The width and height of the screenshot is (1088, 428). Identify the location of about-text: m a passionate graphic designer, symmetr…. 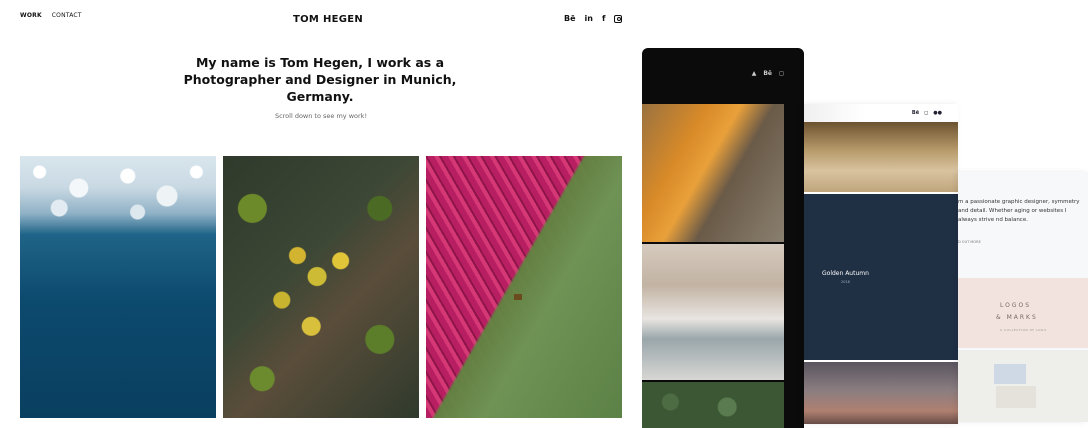
(1019, 211).